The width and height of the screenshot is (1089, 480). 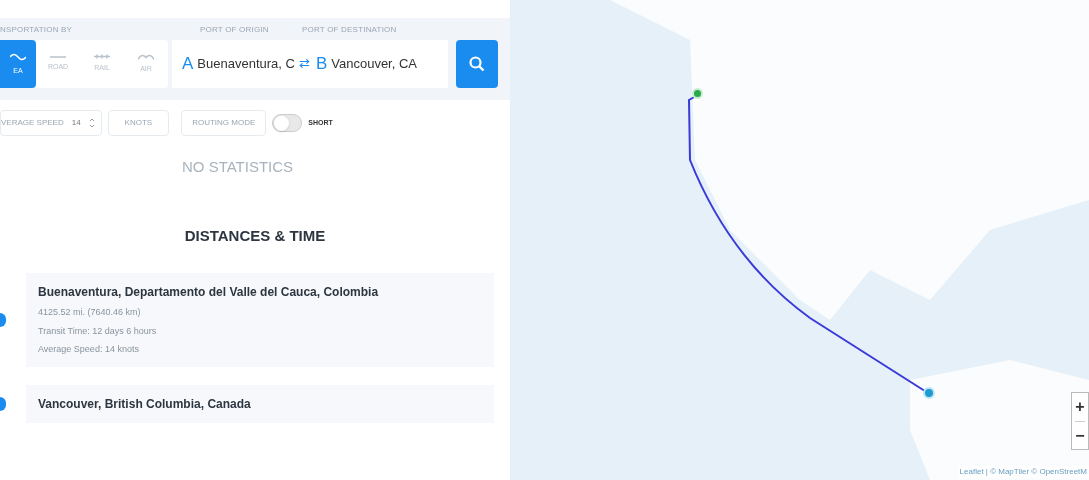 What do you see at coordinates (697, 93) in the screenshot?
I see `origin-pin-icon` at bounding box center [697, 93].